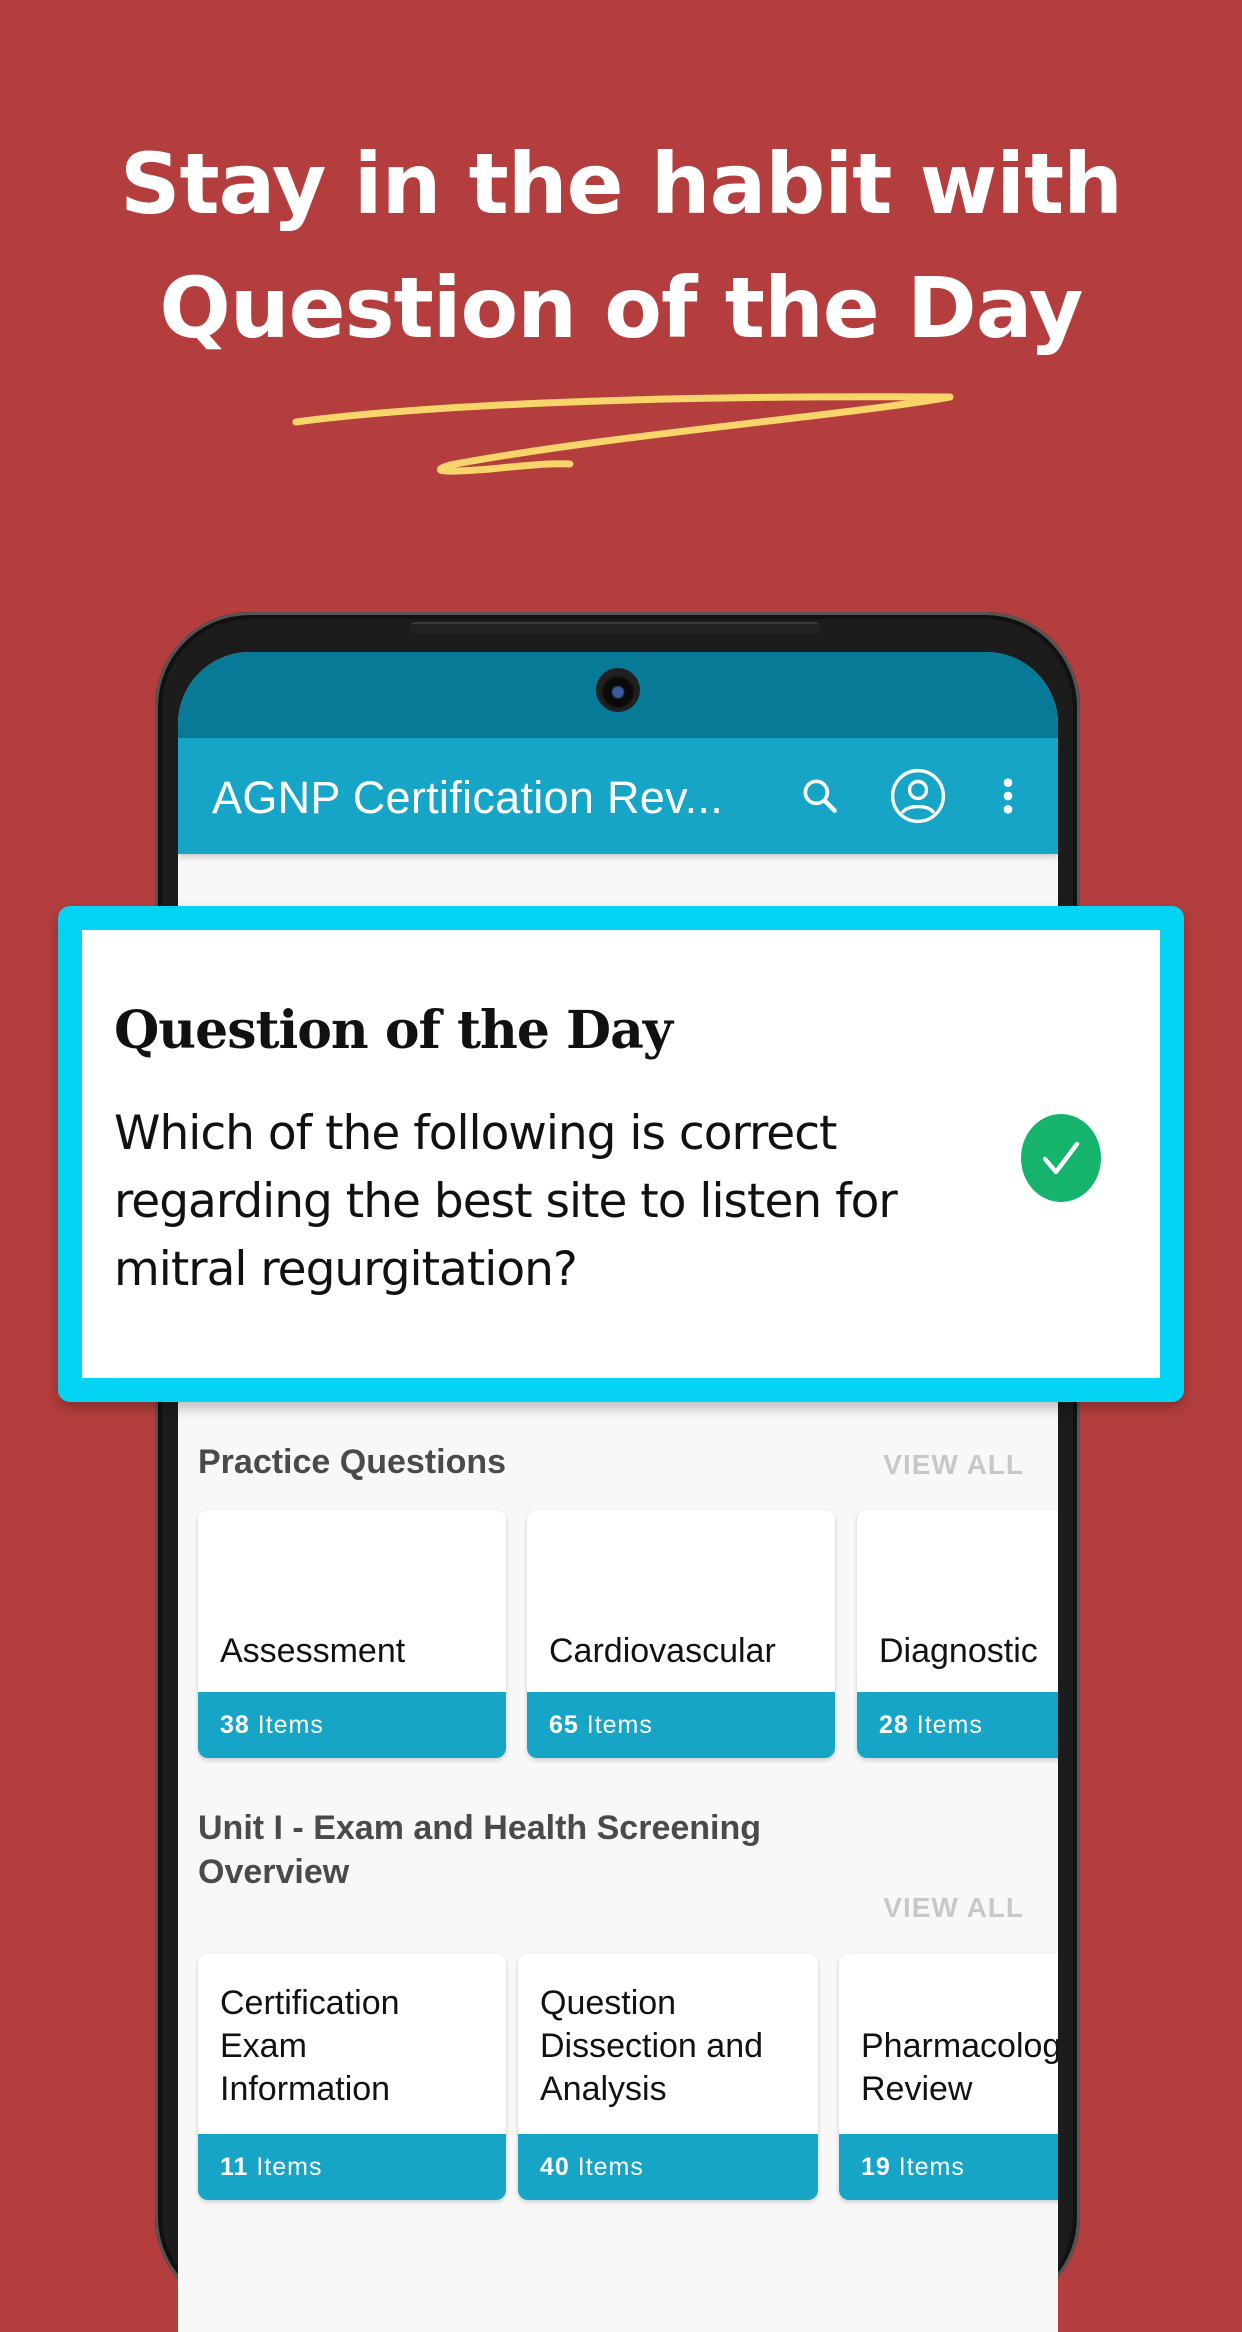 The width and height of the screenshot is (1242, 2332). What do you see at coordinates (1061, 1158) in the screenshot?
I see `check-circle-icon` at bounding box center [1061, 1158].